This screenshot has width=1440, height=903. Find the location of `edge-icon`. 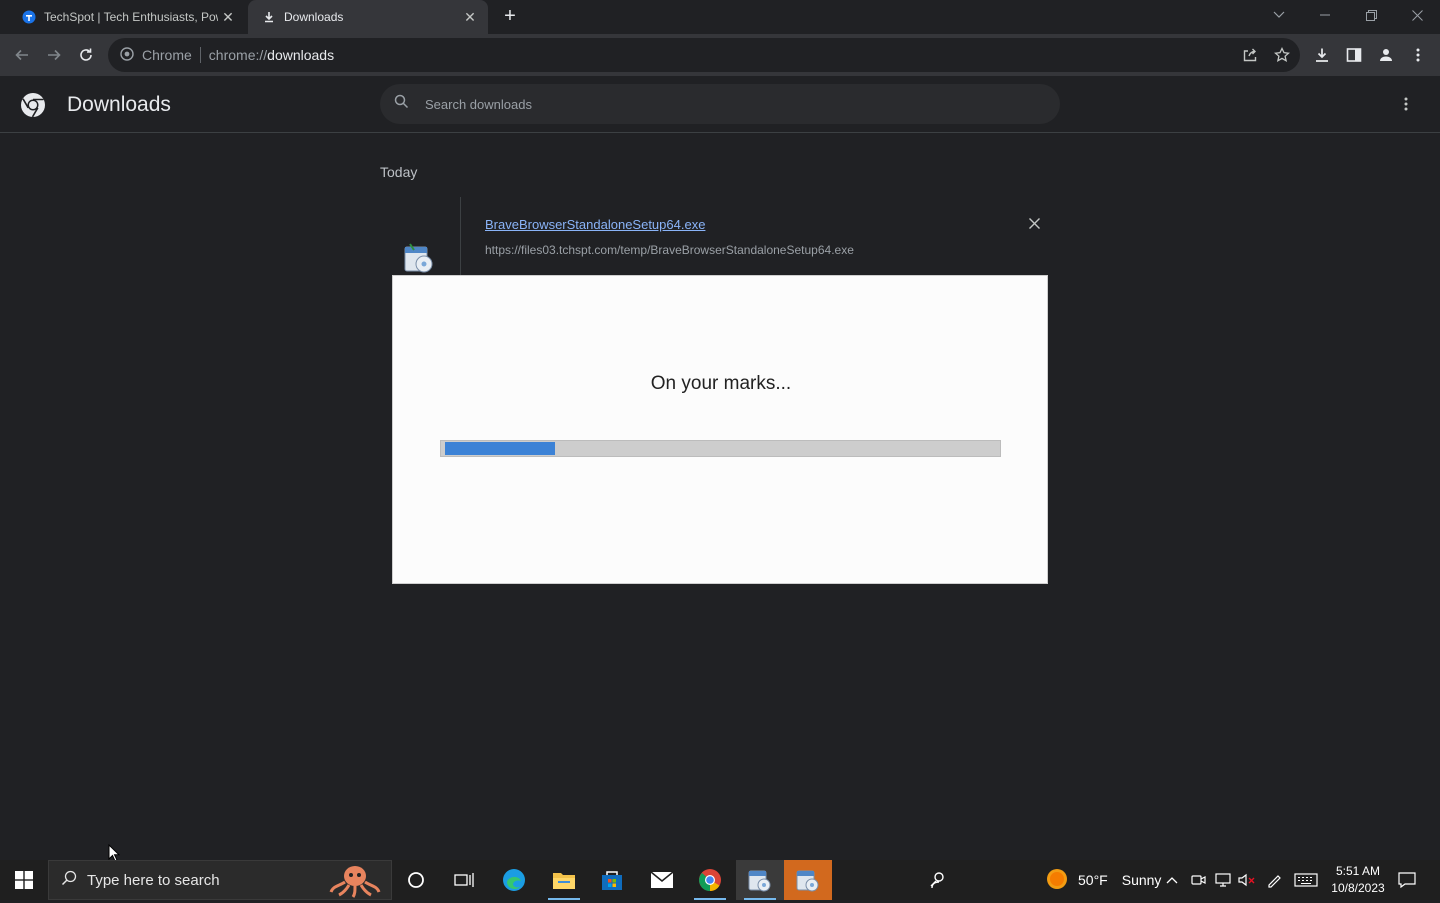

edge-icon is located at coordinates (514, 880).